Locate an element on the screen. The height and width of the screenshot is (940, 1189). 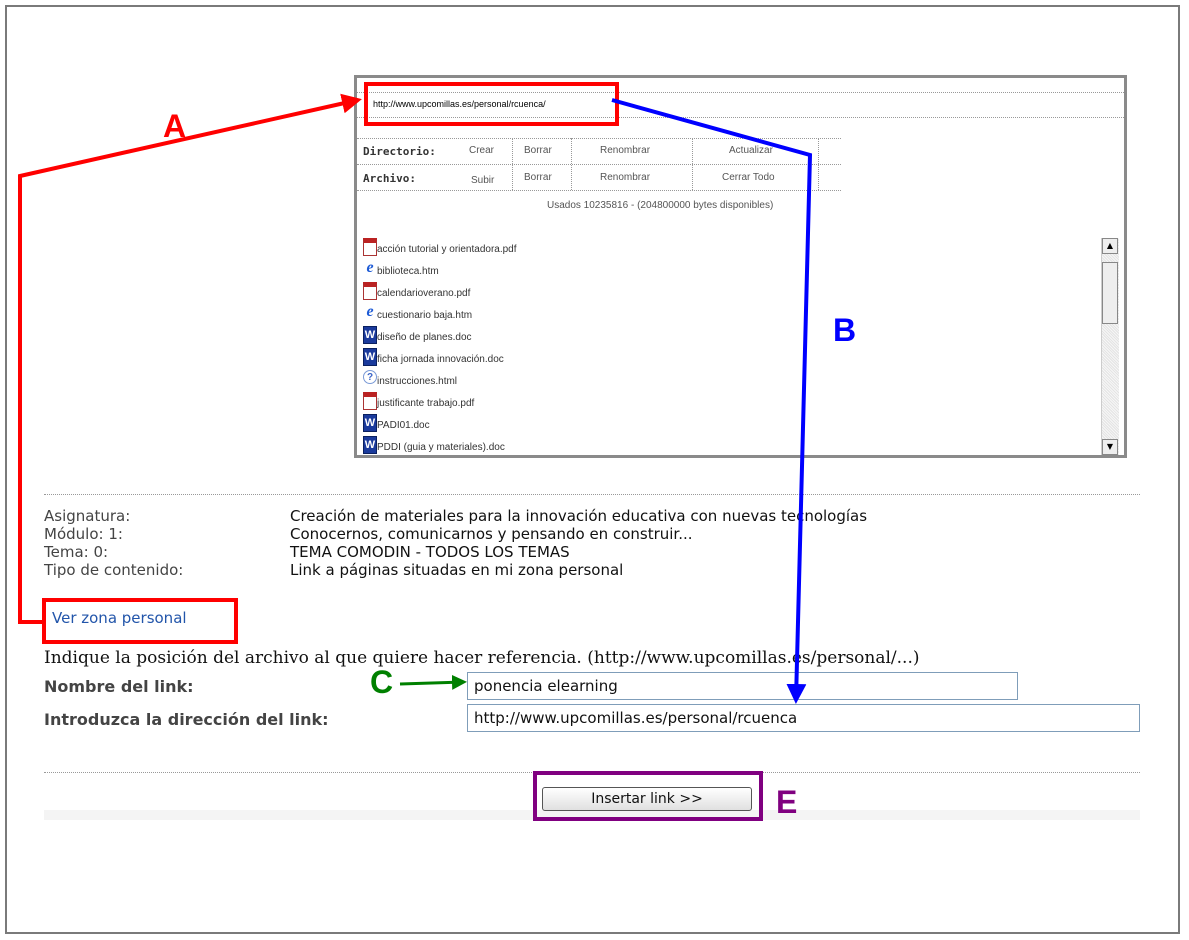
annotation-letter-b: B is located at coordinates (845, 330).